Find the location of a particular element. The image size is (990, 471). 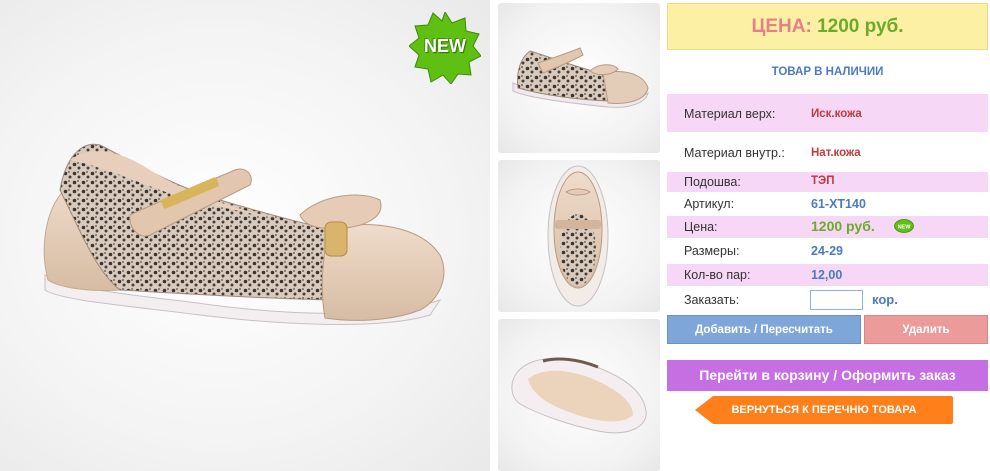

spec-value: 12,00 is located at coordinates (827, 275).